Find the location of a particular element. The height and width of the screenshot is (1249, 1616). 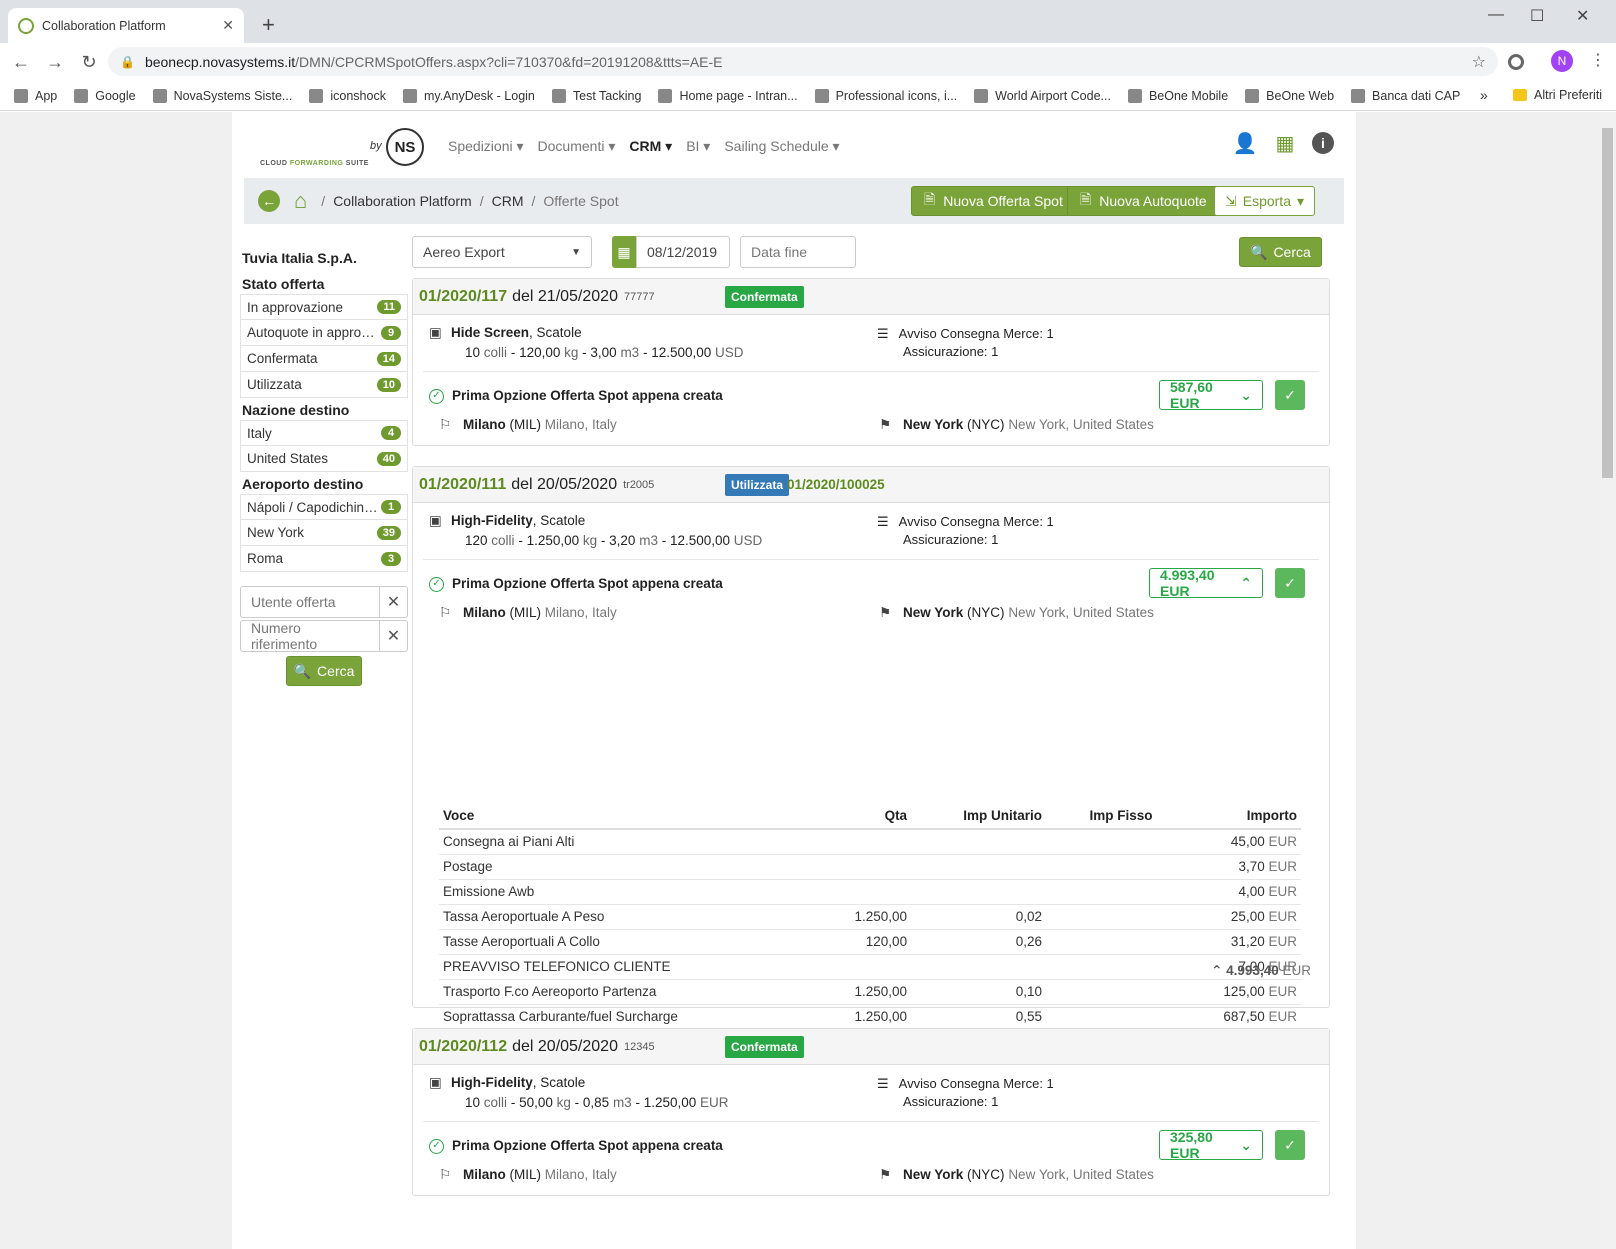

filter-item: Nápoli / Capodichino International1 is located at coordinates (324, 507).